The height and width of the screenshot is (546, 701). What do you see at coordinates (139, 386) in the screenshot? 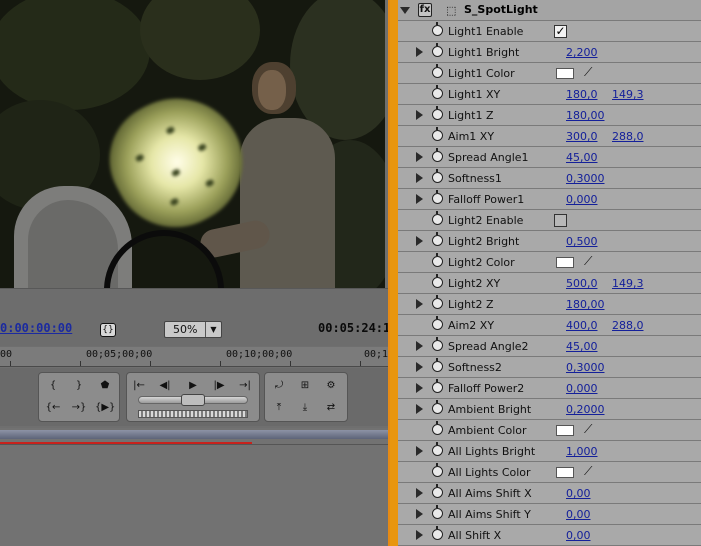
I see `step-back-icon: |←` at bounding box center [139, 386].